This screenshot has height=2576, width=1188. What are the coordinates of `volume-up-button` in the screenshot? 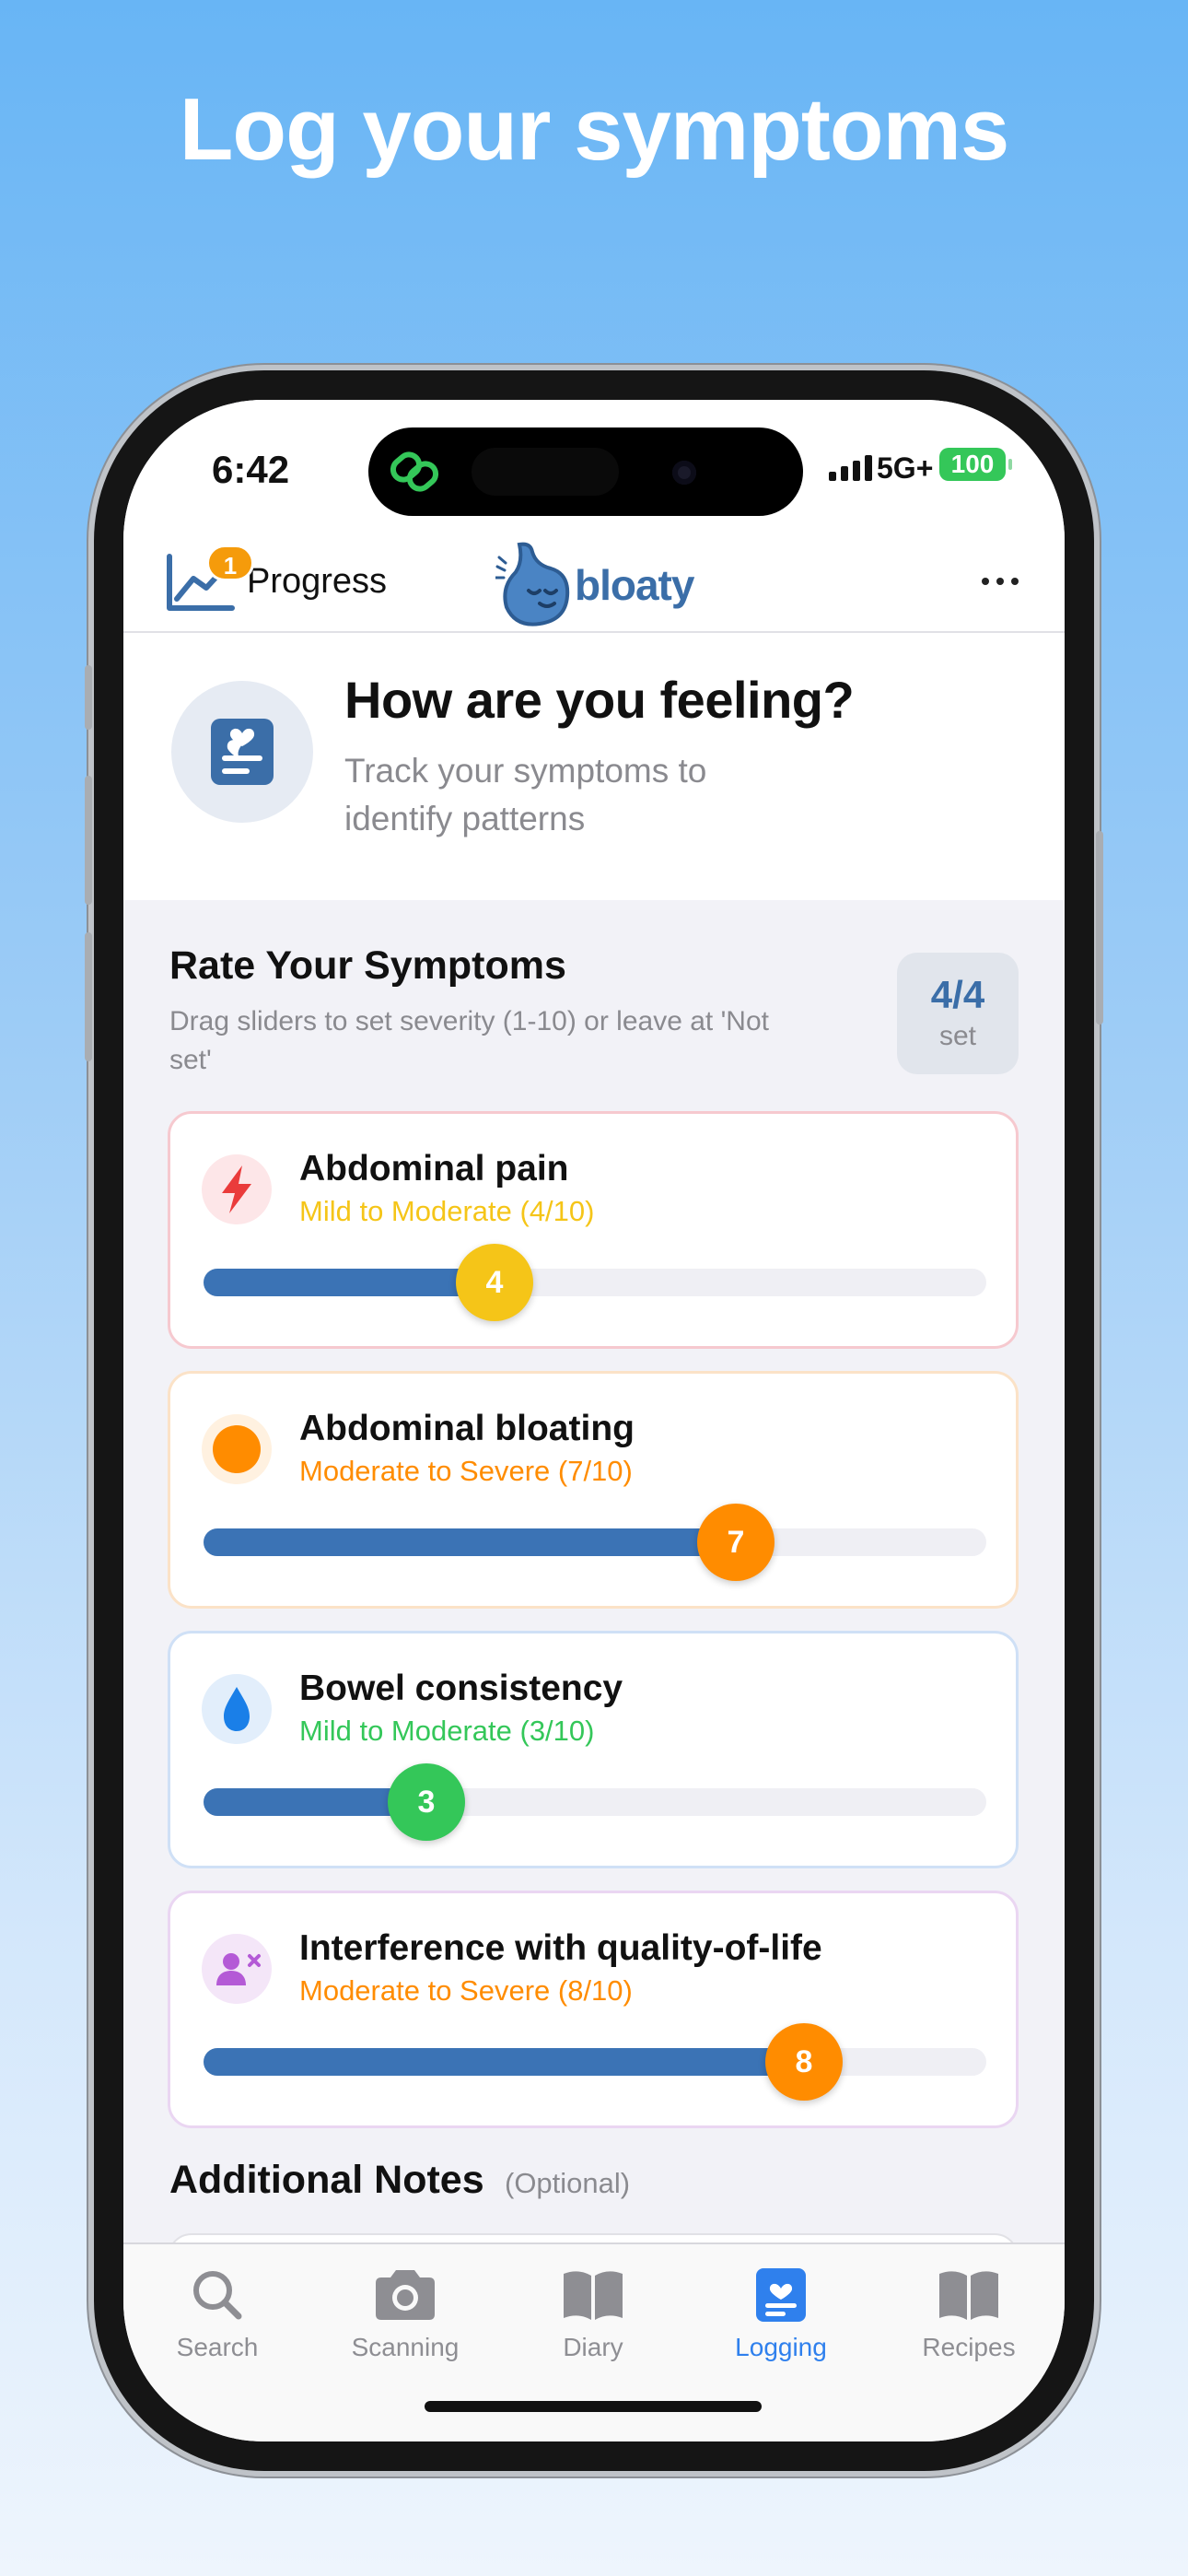 It's located at (88, 840).